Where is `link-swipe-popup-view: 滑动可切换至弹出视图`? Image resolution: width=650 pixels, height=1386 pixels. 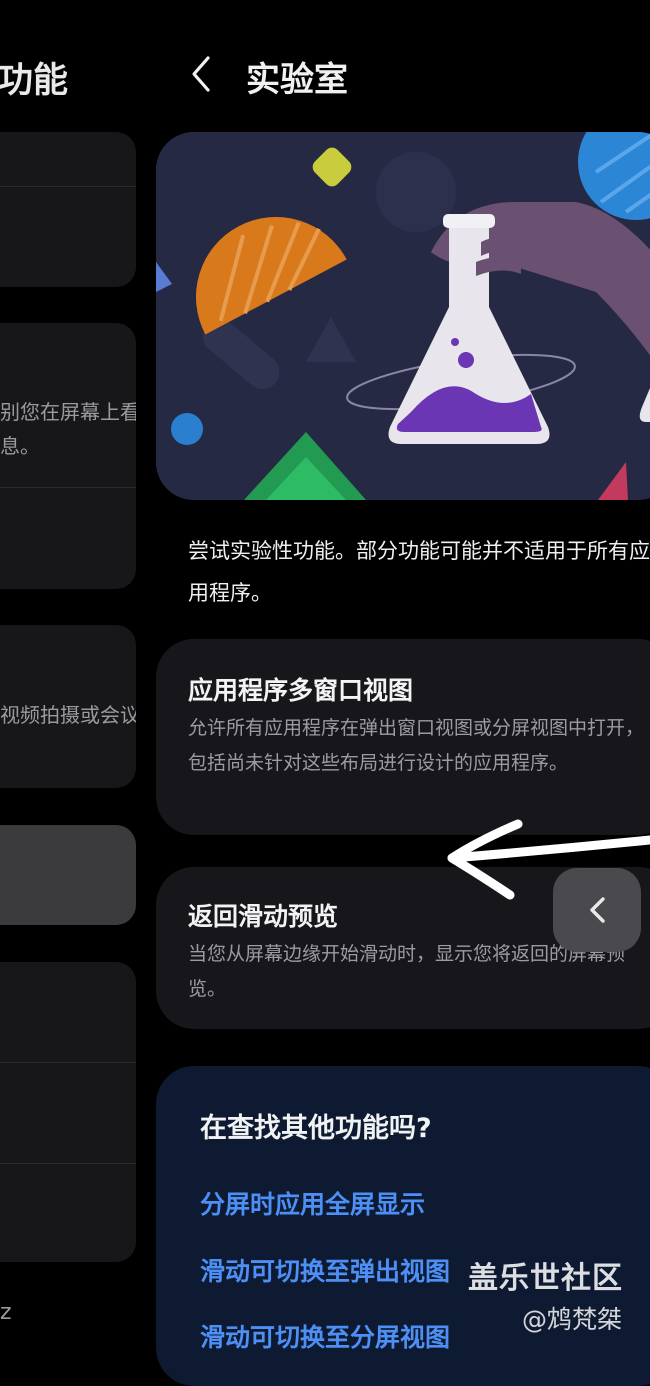 link-swipe-popup-view: 滑动可切换至弹出视图 is located at coordinates (325, 1270).